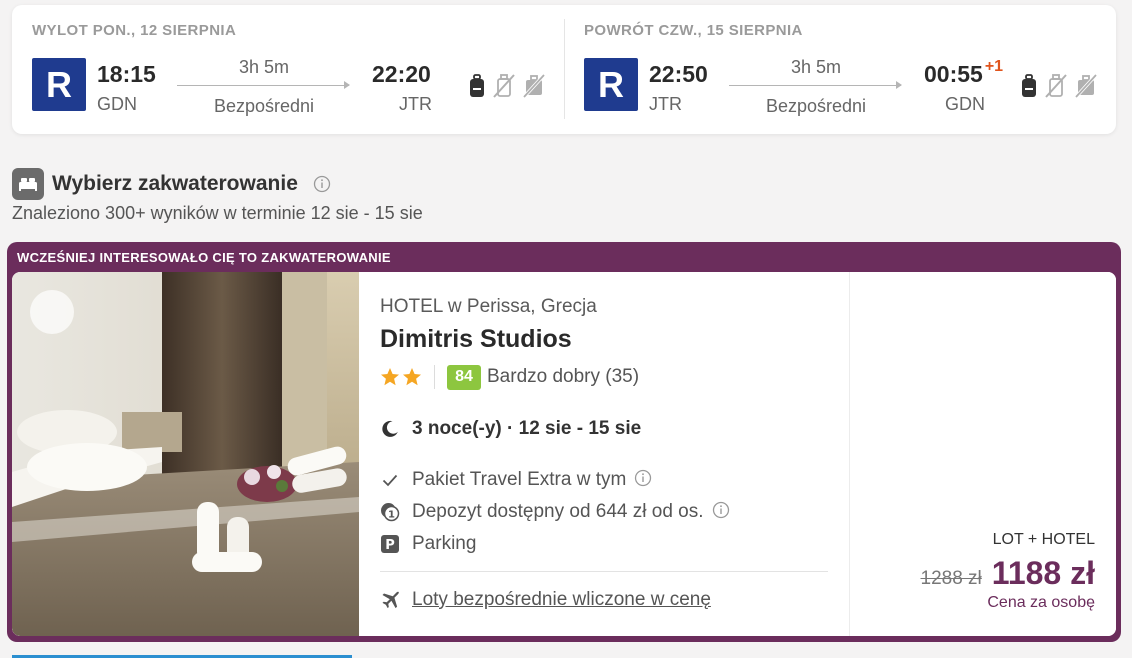 This screenshot has height=658, width=1132. I want to click on arrival-time: 00:55 +1, so click(964, 73).